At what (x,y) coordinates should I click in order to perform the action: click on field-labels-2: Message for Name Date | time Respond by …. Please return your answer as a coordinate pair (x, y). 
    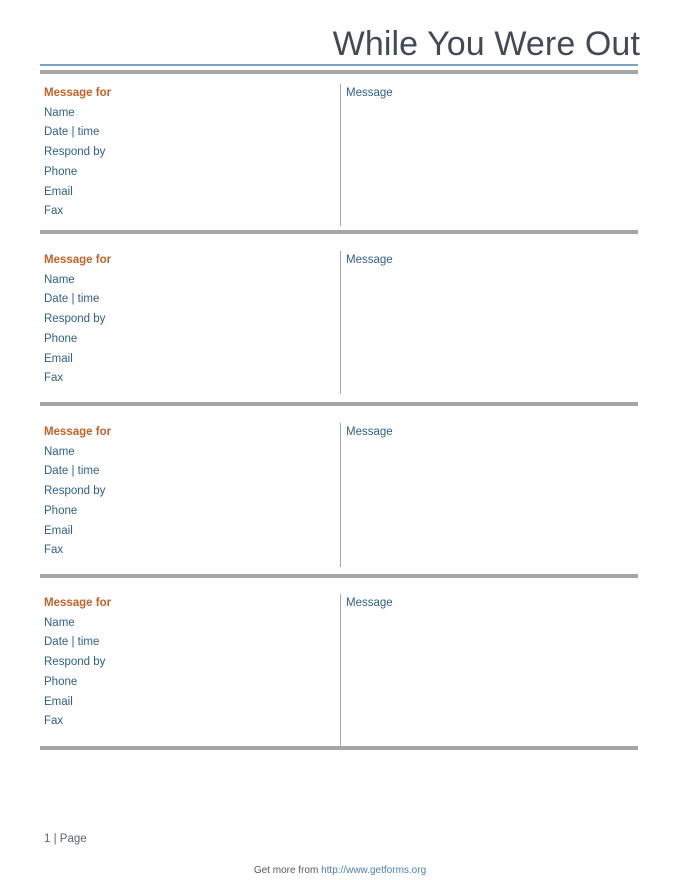
    Looking at the image, I should click on (184, 320).